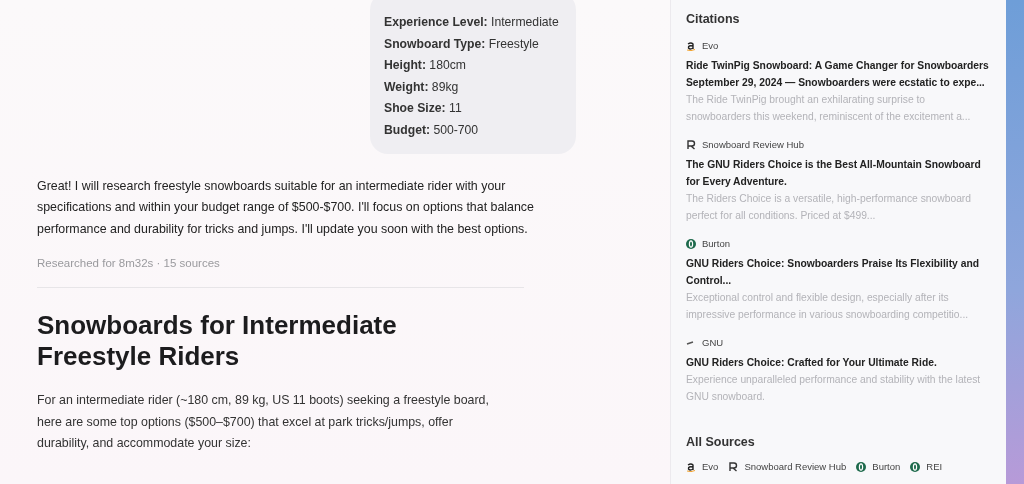 The image size is (1024, 484). Describe the element at coordinates (721, 442) in the screenshot. I see `all-sources-title: All Sources` at that location.